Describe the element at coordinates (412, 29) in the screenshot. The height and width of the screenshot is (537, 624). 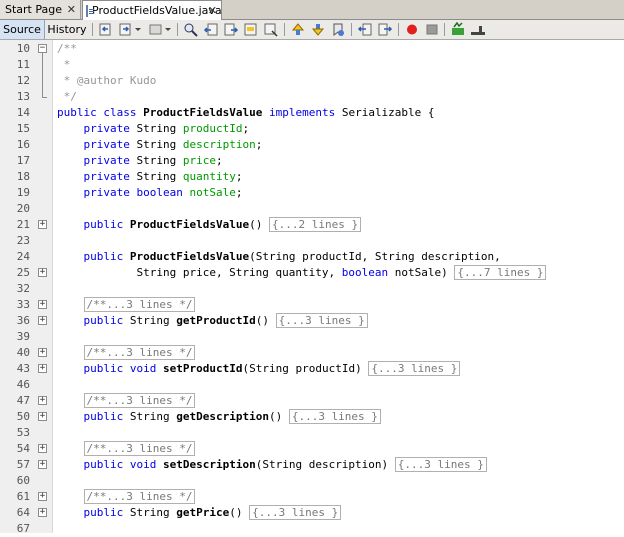
I see `start-macro-recording-icon` at that location.